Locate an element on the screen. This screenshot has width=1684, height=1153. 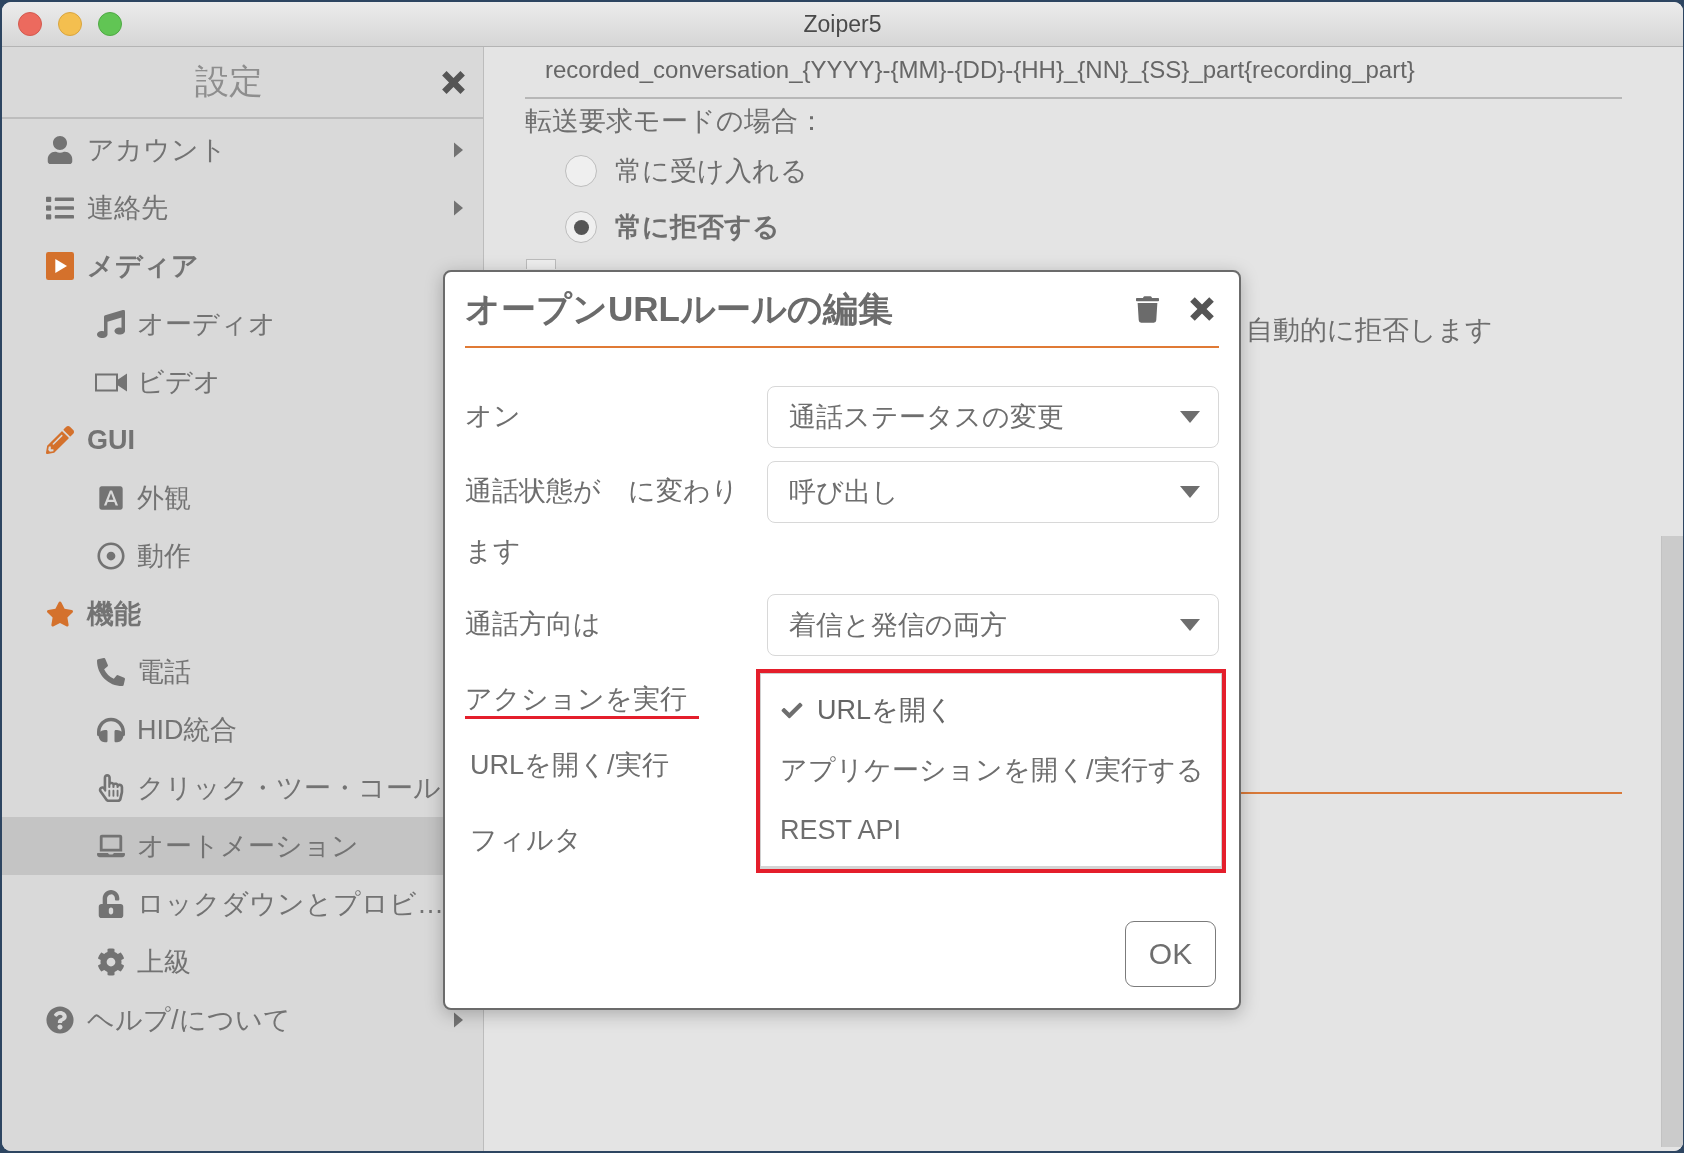
window-title: Zoiper5 is located at coordinates (842, 24).